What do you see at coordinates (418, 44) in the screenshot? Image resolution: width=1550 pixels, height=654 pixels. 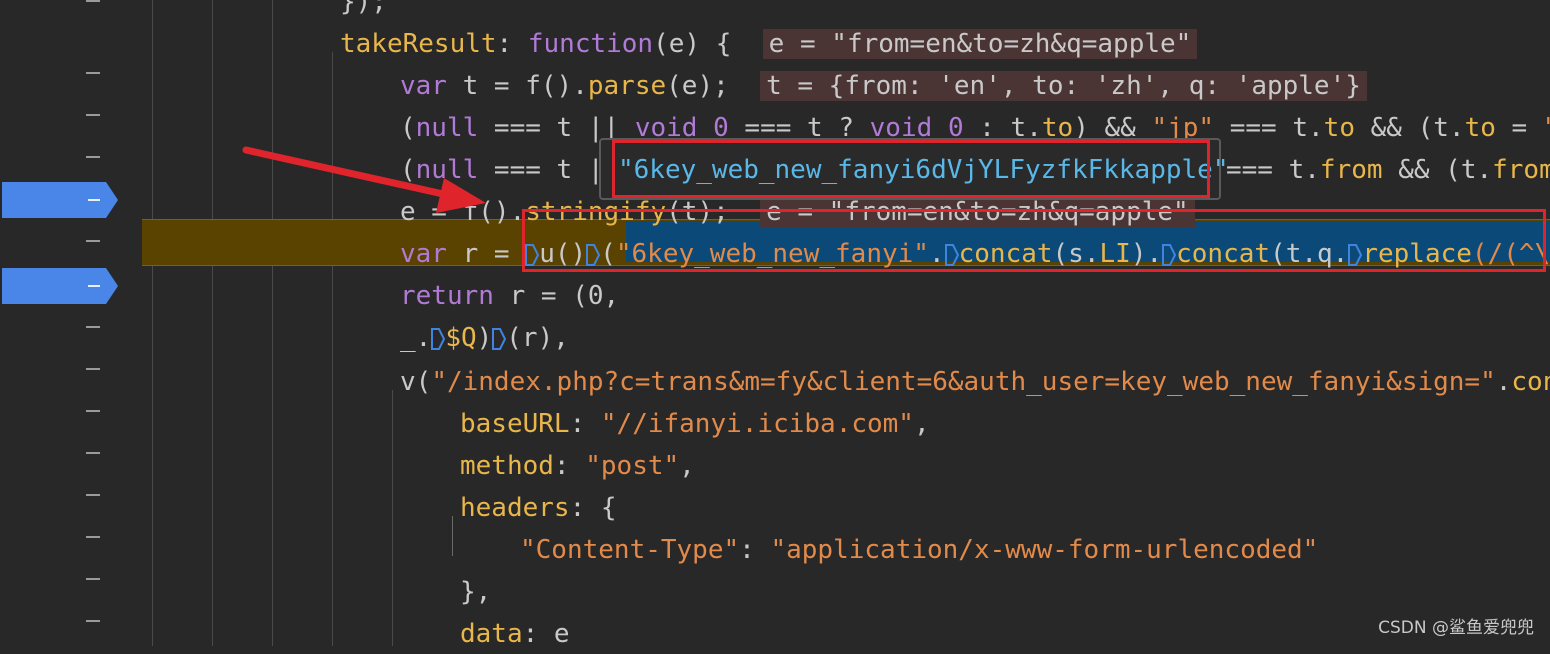 I see `code-token: takeResult` at bounding box center [418, 44].